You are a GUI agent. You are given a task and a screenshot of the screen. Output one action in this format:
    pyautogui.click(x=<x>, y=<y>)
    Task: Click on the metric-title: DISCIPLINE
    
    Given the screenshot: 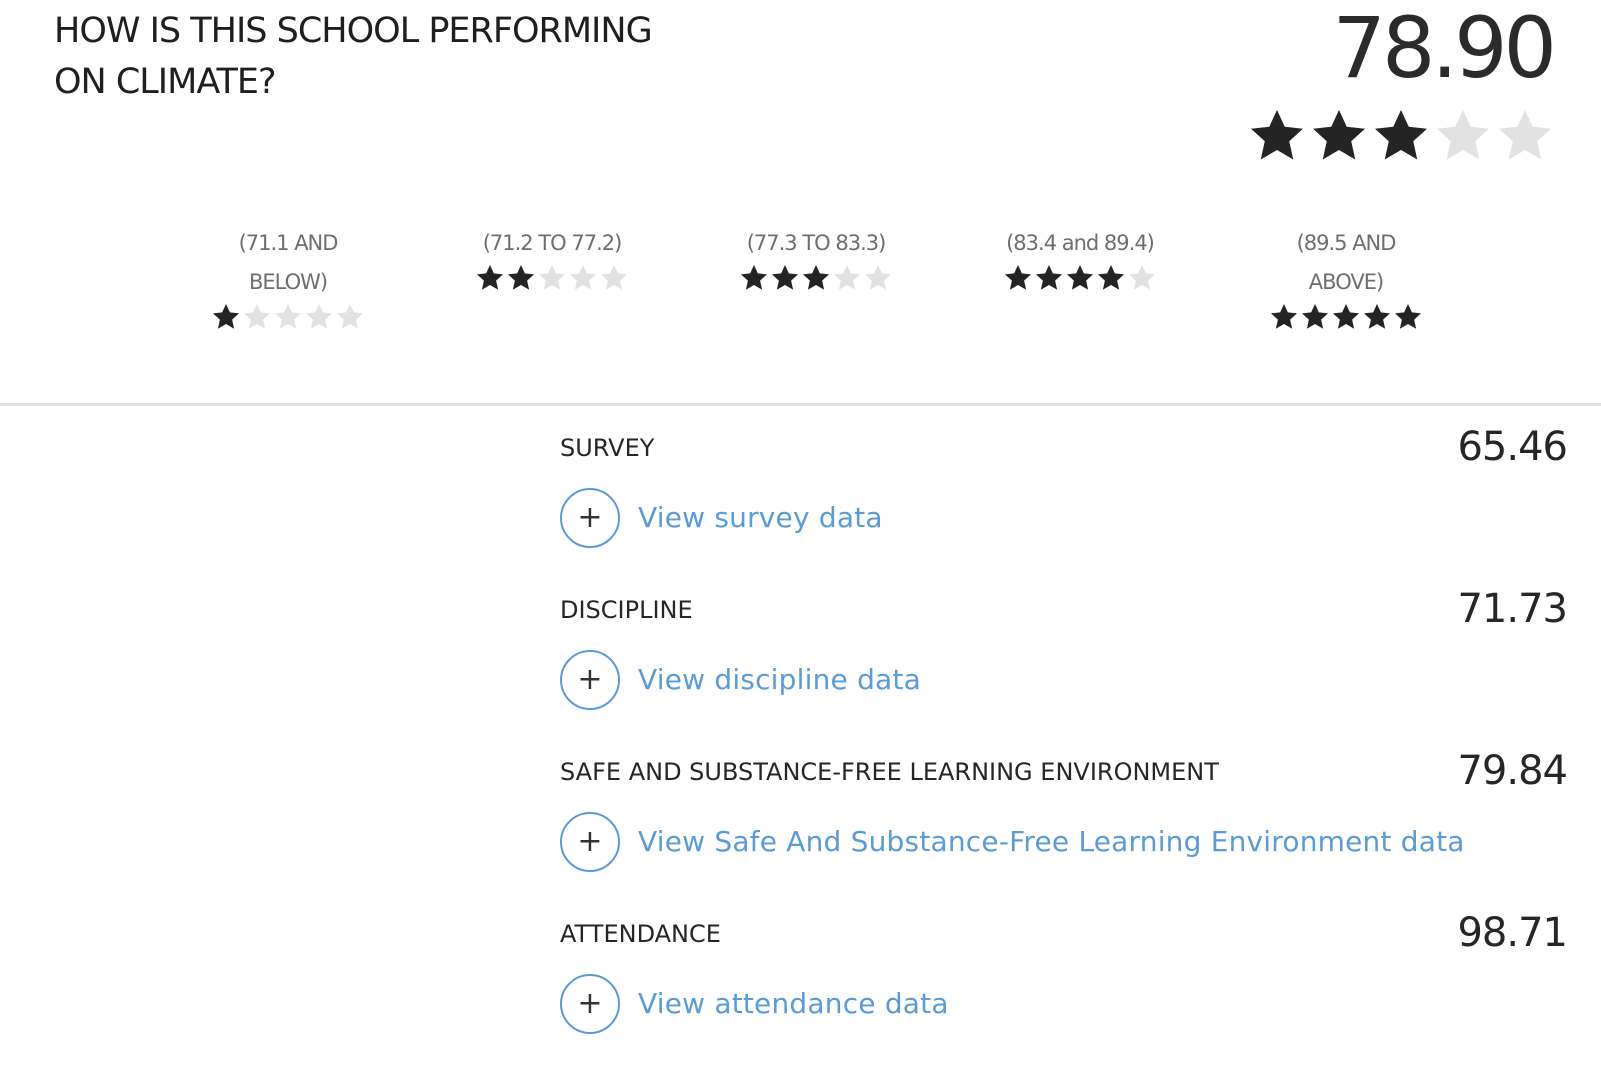 What is the action you would take?
    pyautogui.click(x=626, y=610)
    